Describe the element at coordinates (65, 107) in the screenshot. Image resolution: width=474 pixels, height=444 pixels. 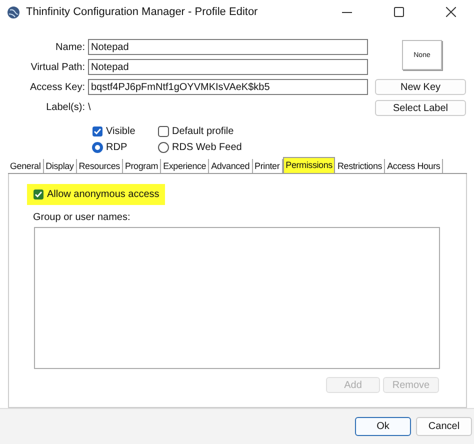
I see `field-label: Label(s):` at that location.